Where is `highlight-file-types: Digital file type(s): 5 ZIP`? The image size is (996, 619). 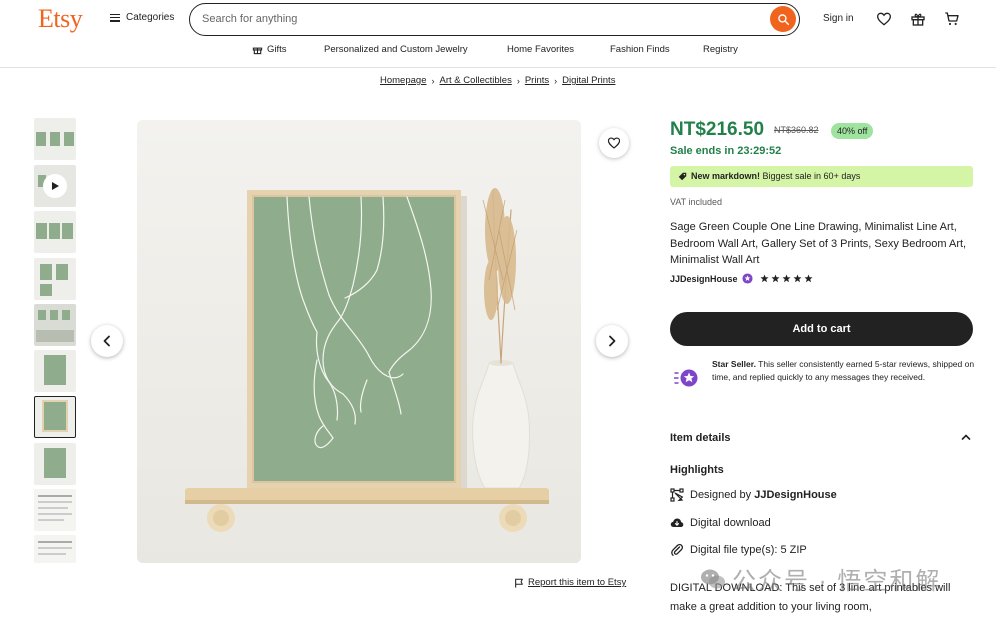
highlight-file-types: Digital file type(s): 5 ZIP is located at coordinates (738, 550).